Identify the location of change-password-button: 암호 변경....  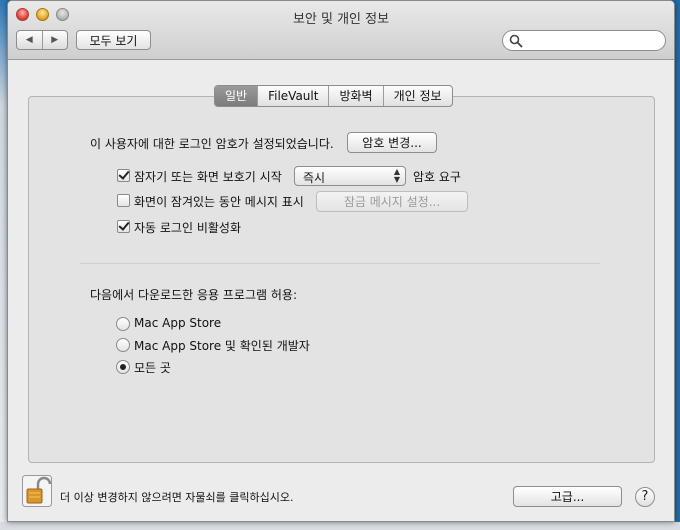
(392, 142).